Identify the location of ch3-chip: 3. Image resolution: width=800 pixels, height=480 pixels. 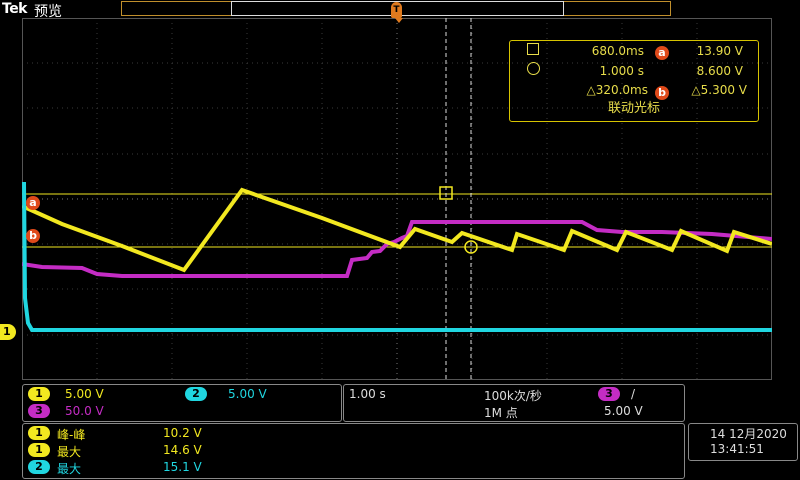
(39, 411).